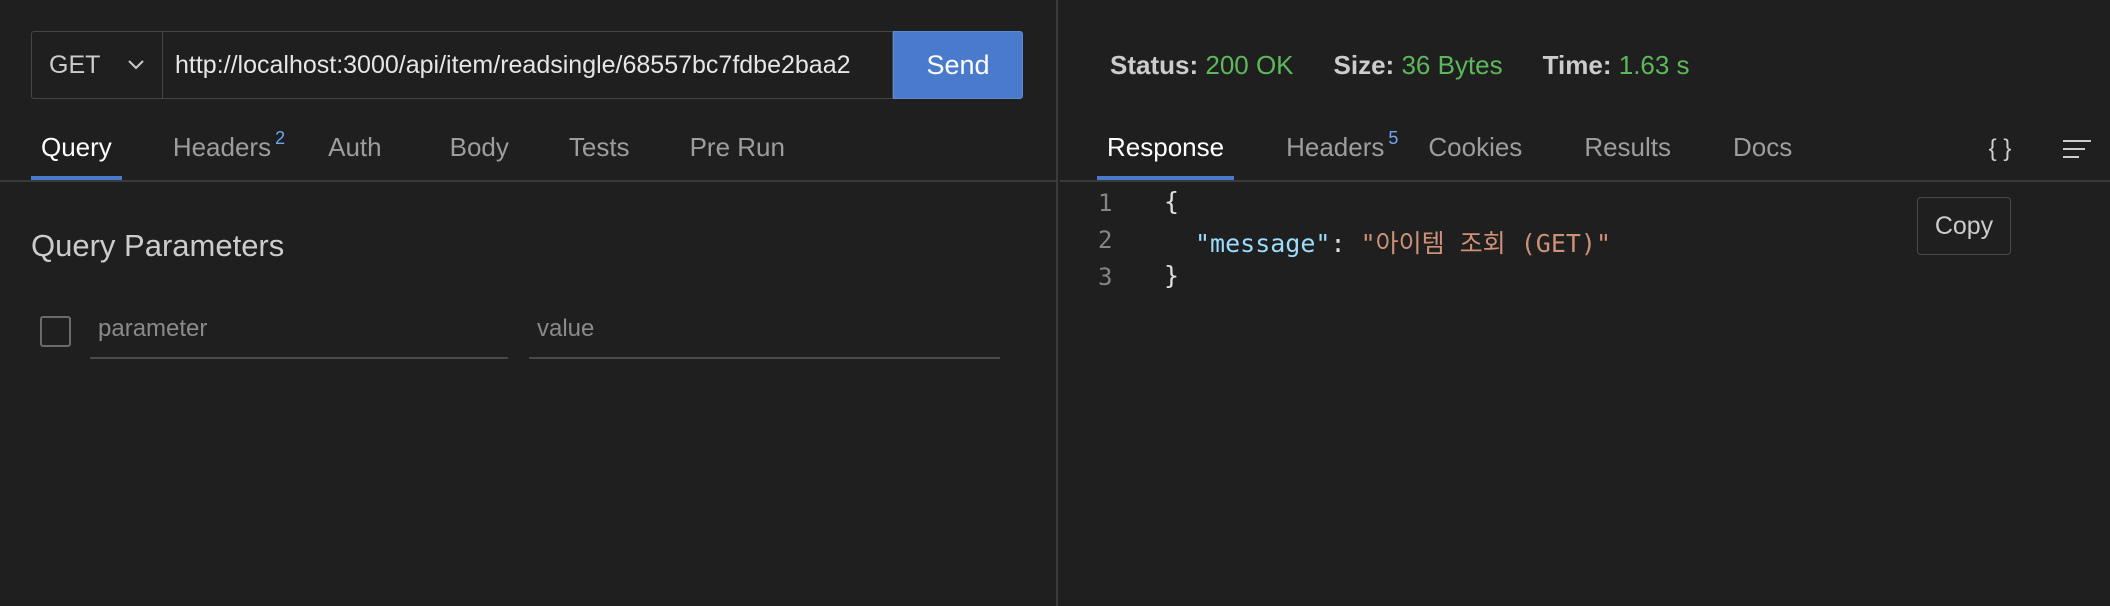 The height and width of the screenshot is (606, 2110). Describe the element at coordinates (479, 153) in the screenshot. I see `tab-body: Body` at that location.